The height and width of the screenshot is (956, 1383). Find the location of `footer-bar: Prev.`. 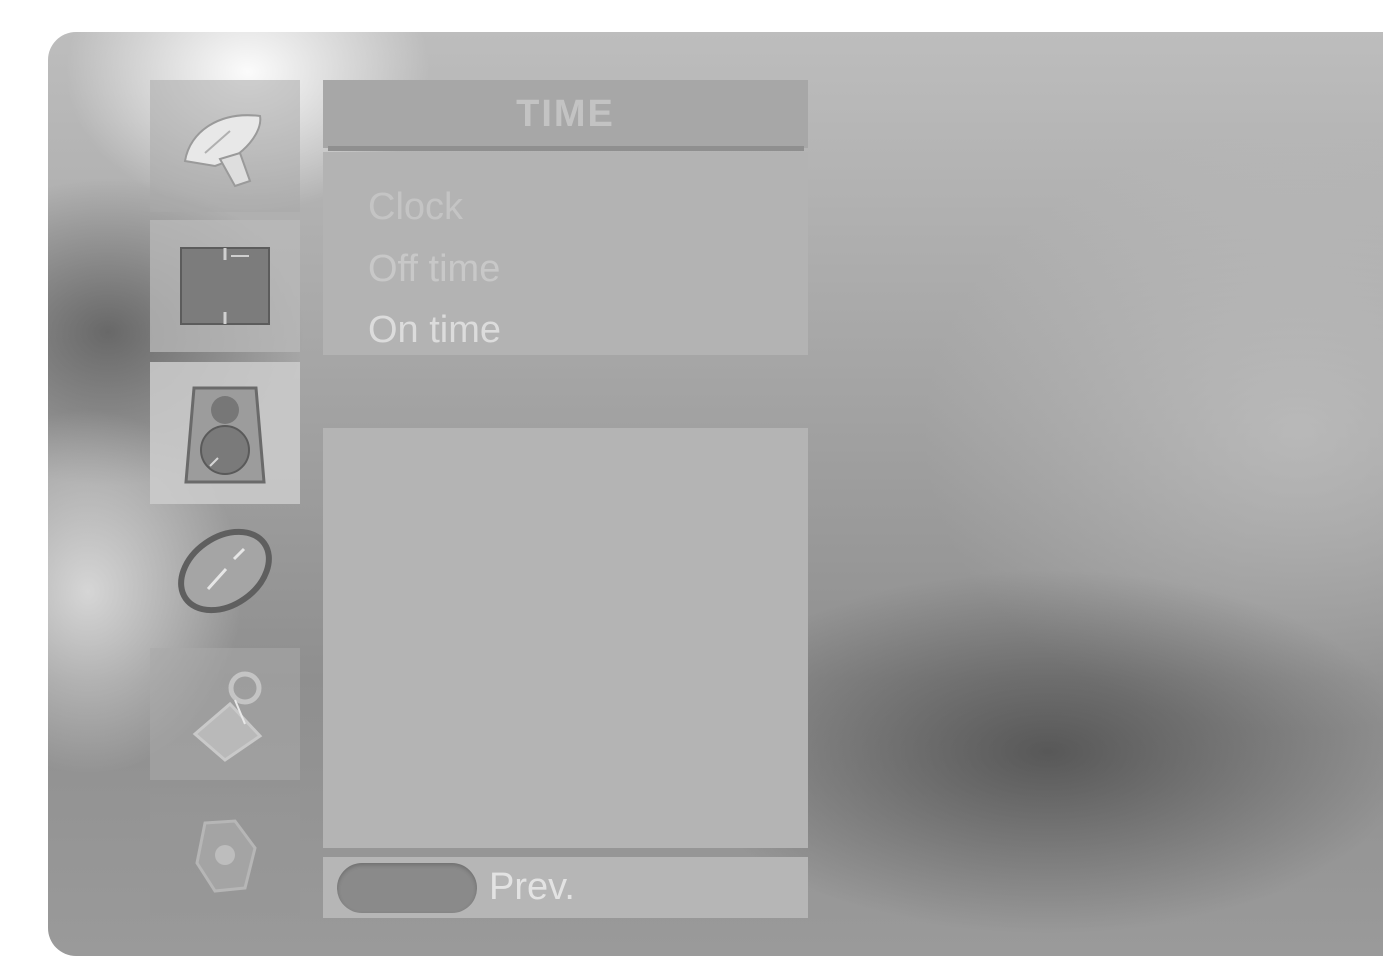

footer-bar: Prev. is located at coordinates (565, 887).